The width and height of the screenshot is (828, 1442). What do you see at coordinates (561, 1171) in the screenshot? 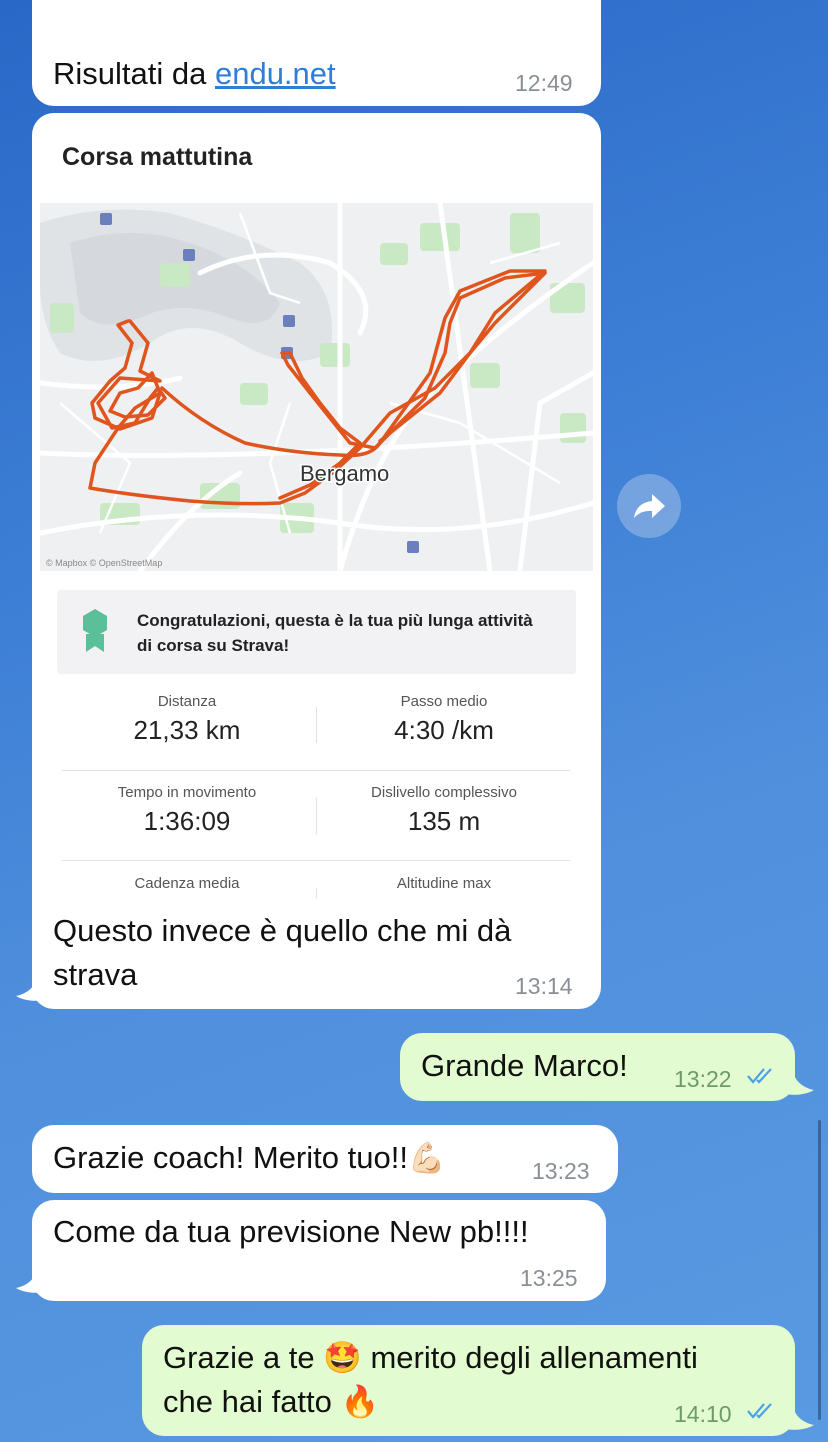
I see `message-time: 13:23` at bounding box center [561, 1171].